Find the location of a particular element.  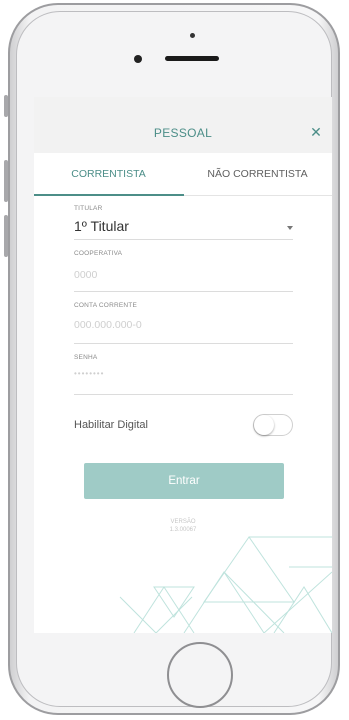

senha-field: SENHA •••••••• is located at coordinates (183, 369).